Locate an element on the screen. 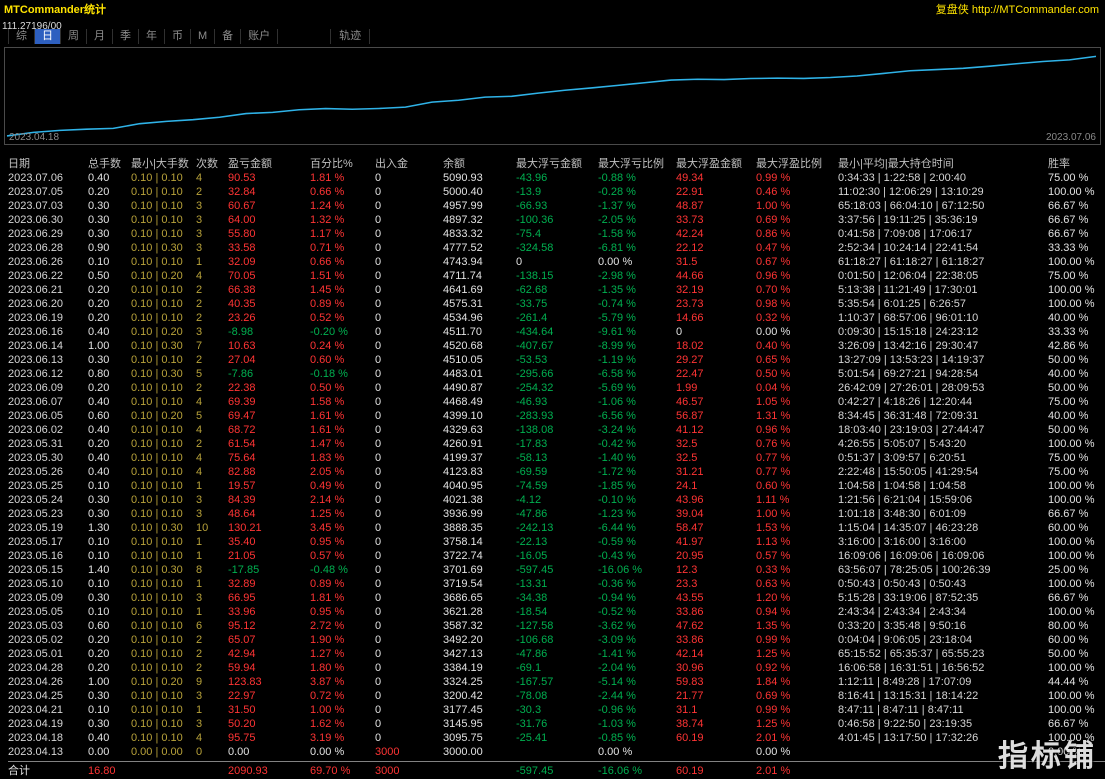  cell-pct: 0.57 % is located at coordinates (327, 556).